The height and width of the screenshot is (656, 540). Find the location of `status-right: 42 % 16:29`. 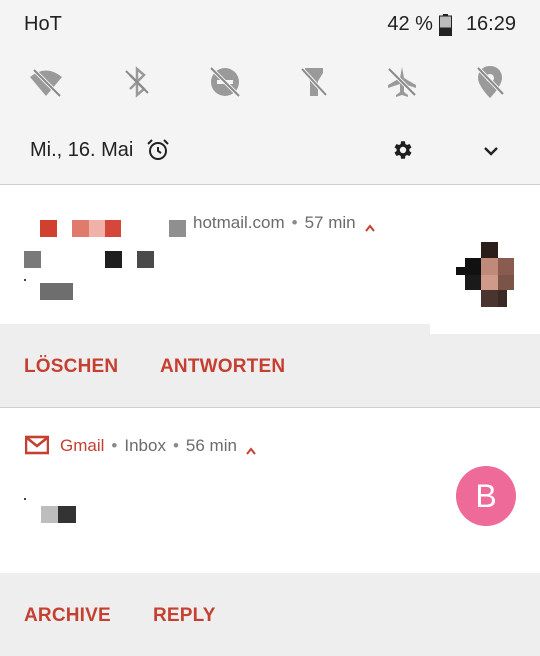

status-right: 42 % 16:29 is located at coordinates (451, 24).